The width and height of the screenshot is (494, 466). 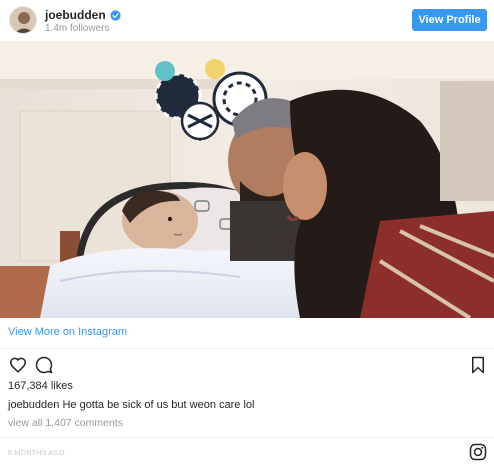 What do you see at coordinates (23, 20) in the screenshot?
I see `avatar` at bounding box center [23, 20].